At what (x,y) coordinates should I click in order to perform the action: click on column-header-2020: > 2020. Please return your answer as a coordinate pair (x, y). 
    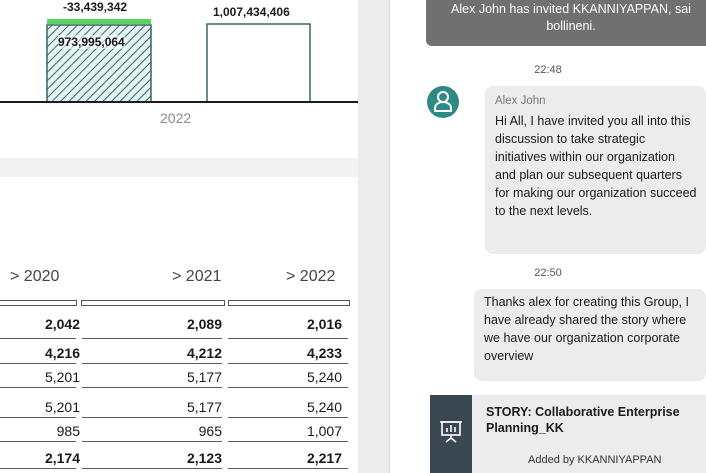
    Looking at the image, I should click on (34, 277).